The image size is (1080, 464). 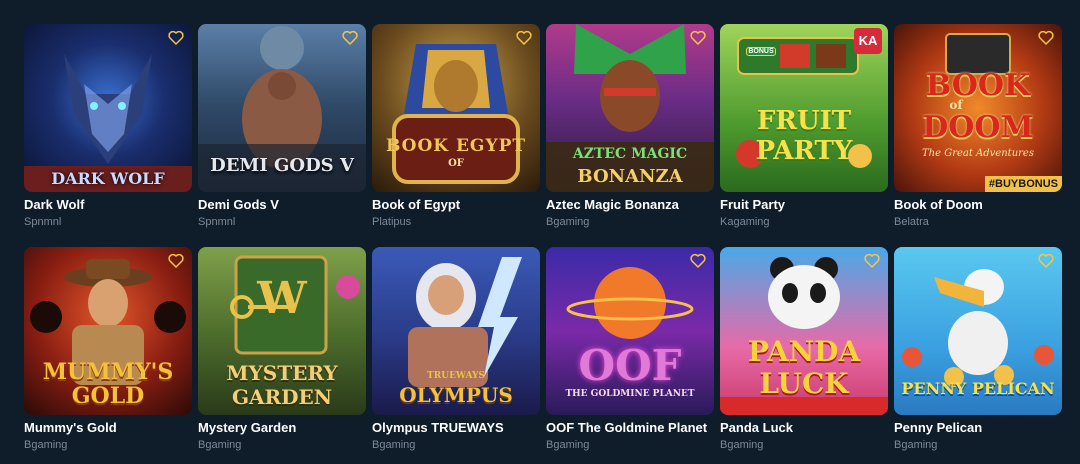 What do you see at coordinates (108, 331) in the screenshot?
I see `game-thumbnail: MUMMY'S GOLD` at bounding box center [108, 331].